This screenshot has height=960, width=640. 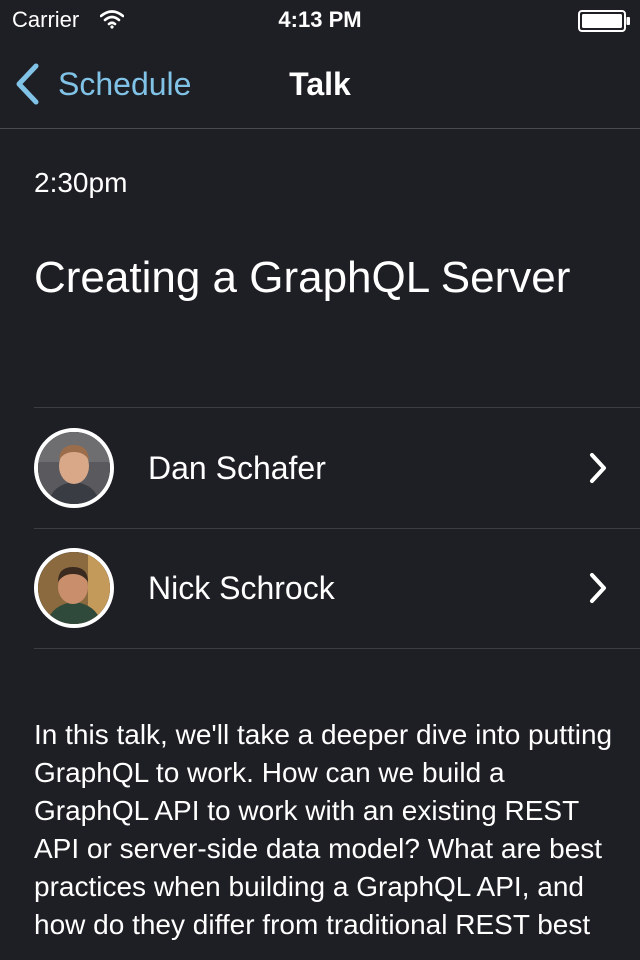 I want to click on status-time: 4:13 PM, so click(x=320, y=19).